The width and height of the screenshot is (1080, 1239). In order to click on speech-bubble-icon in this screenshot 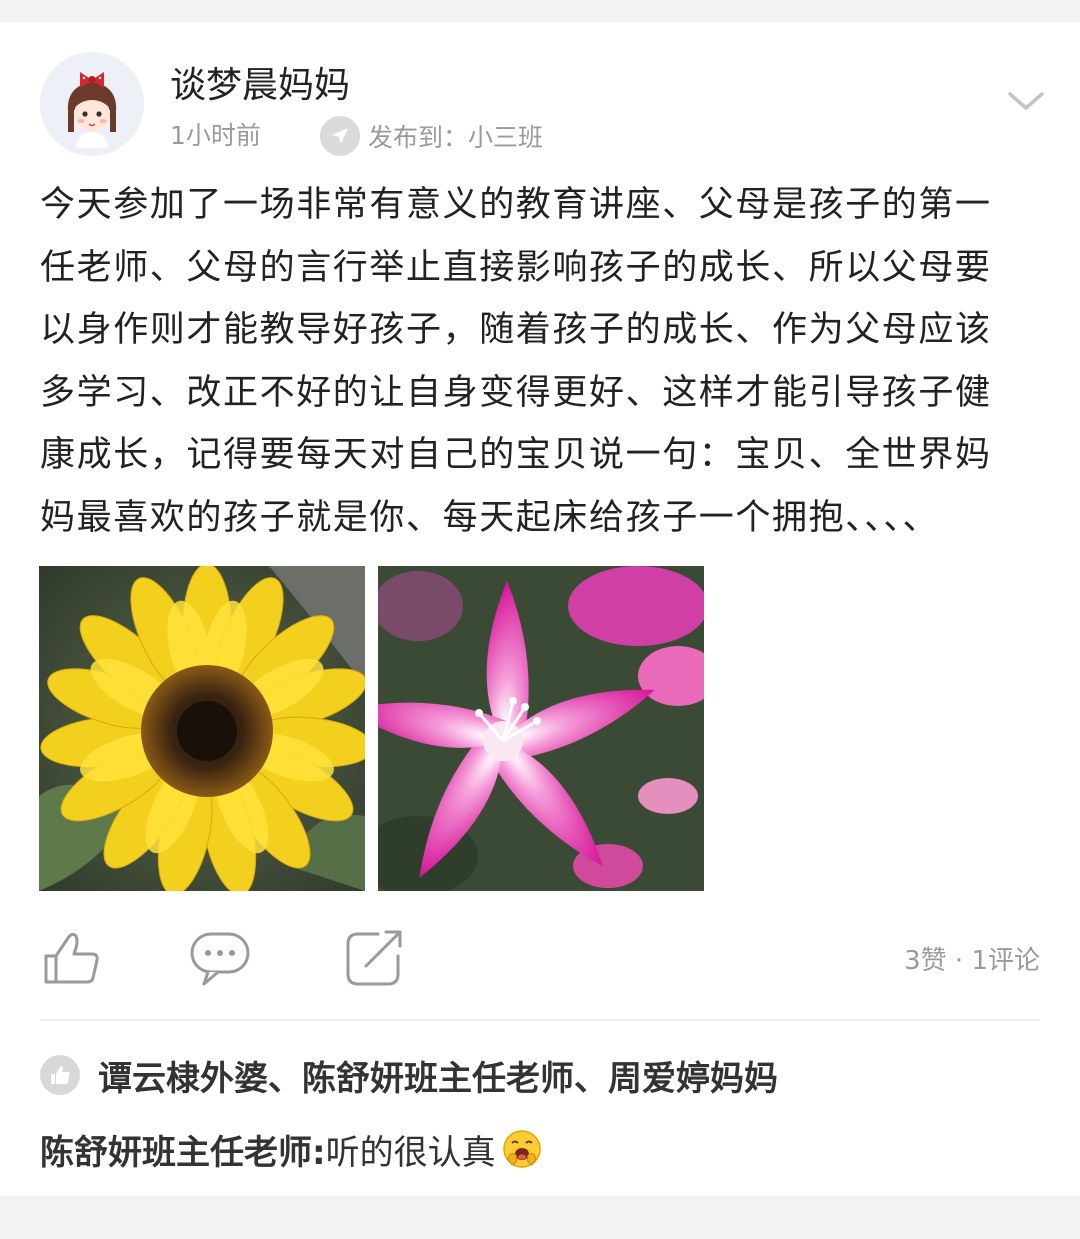, I will do `click(220, 958)`.